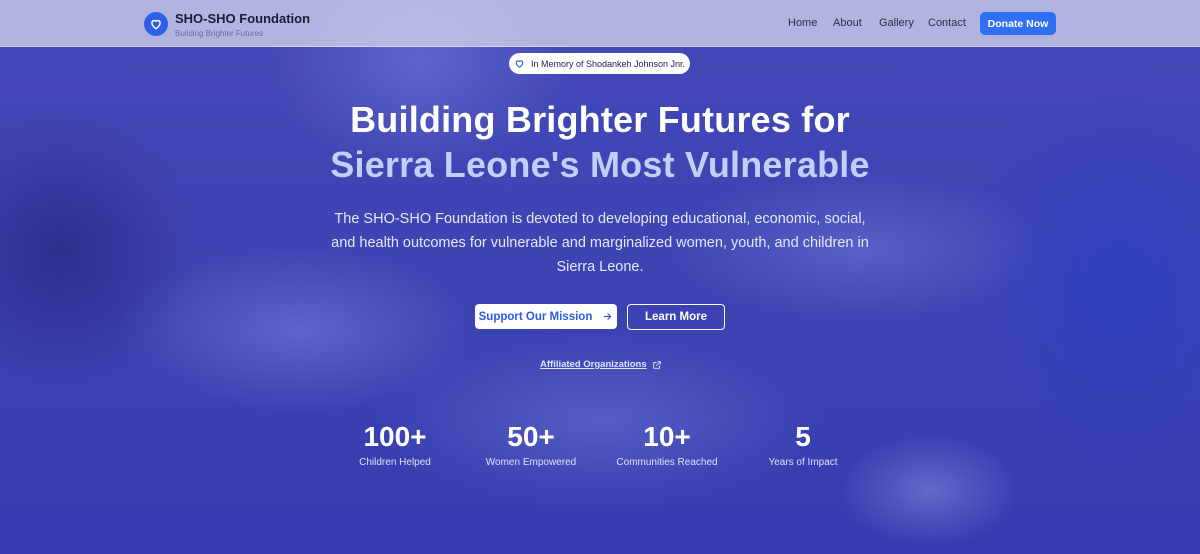 The height and width of the screenshot is (554, 1200). Describe the element at coordinates (802, 23) in the screenshot. I see `nav-home: Home` at that location.